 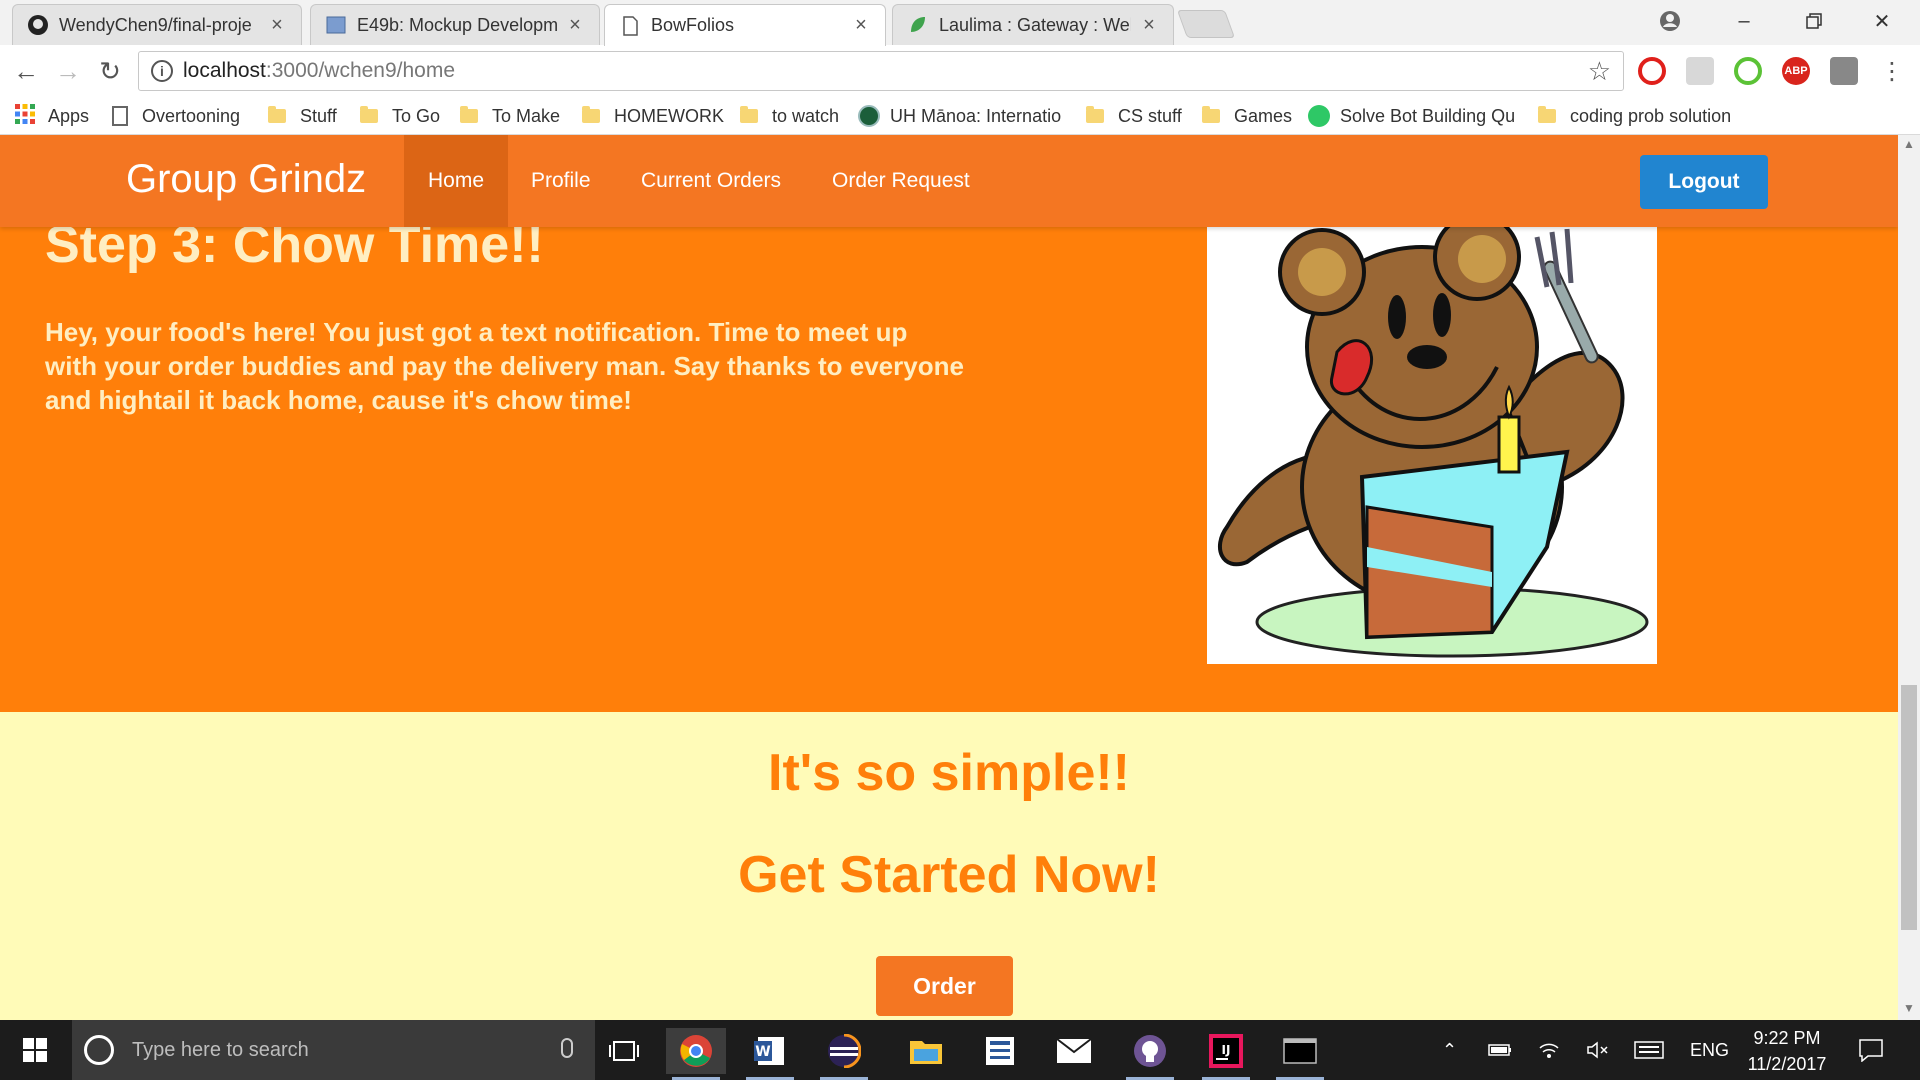 What do you see at coordinates (944, 986) in the screenshot?
I see `order-button: Order` at bounding box center [944, 986].